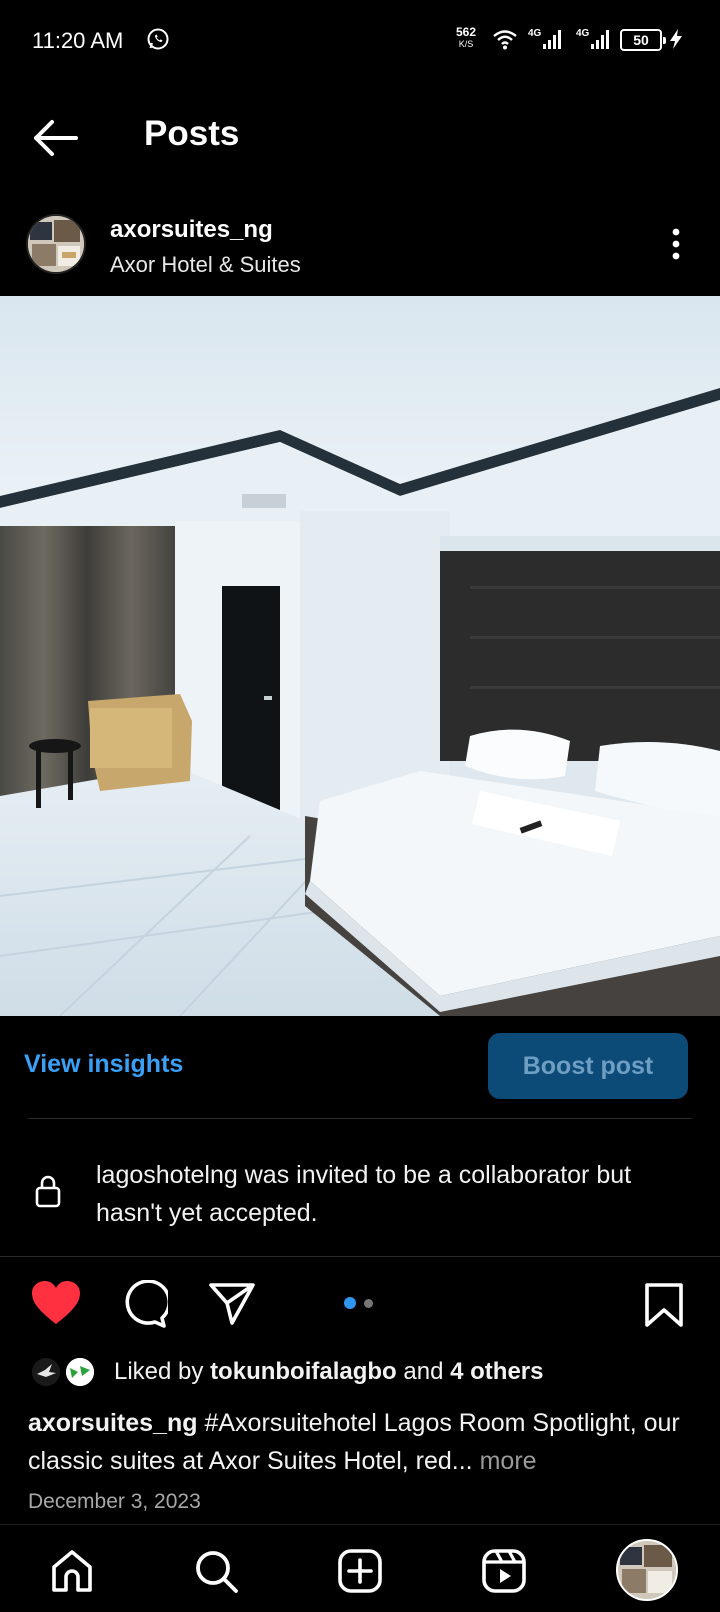 Image resolution: width=720 pixels, height=1612 pixels. What do you see at coordinates (350, 1303) in the screenshot?
I see `carousel-dot-active` at bounding box center [350, 1303].